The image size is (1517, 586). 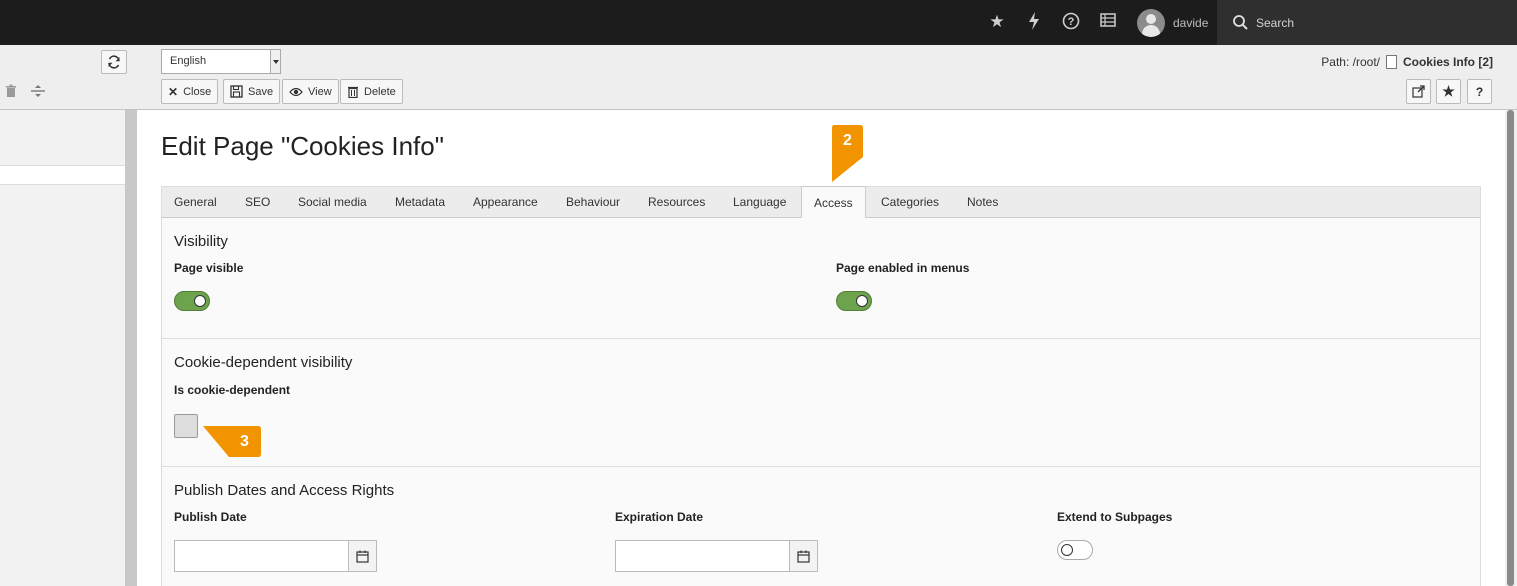 What do you see at coordinates (232, 390) in the screenshot?
I see `is-cookie-dependent-label: Is cookie-dependent` at bounding box center [232, 390].